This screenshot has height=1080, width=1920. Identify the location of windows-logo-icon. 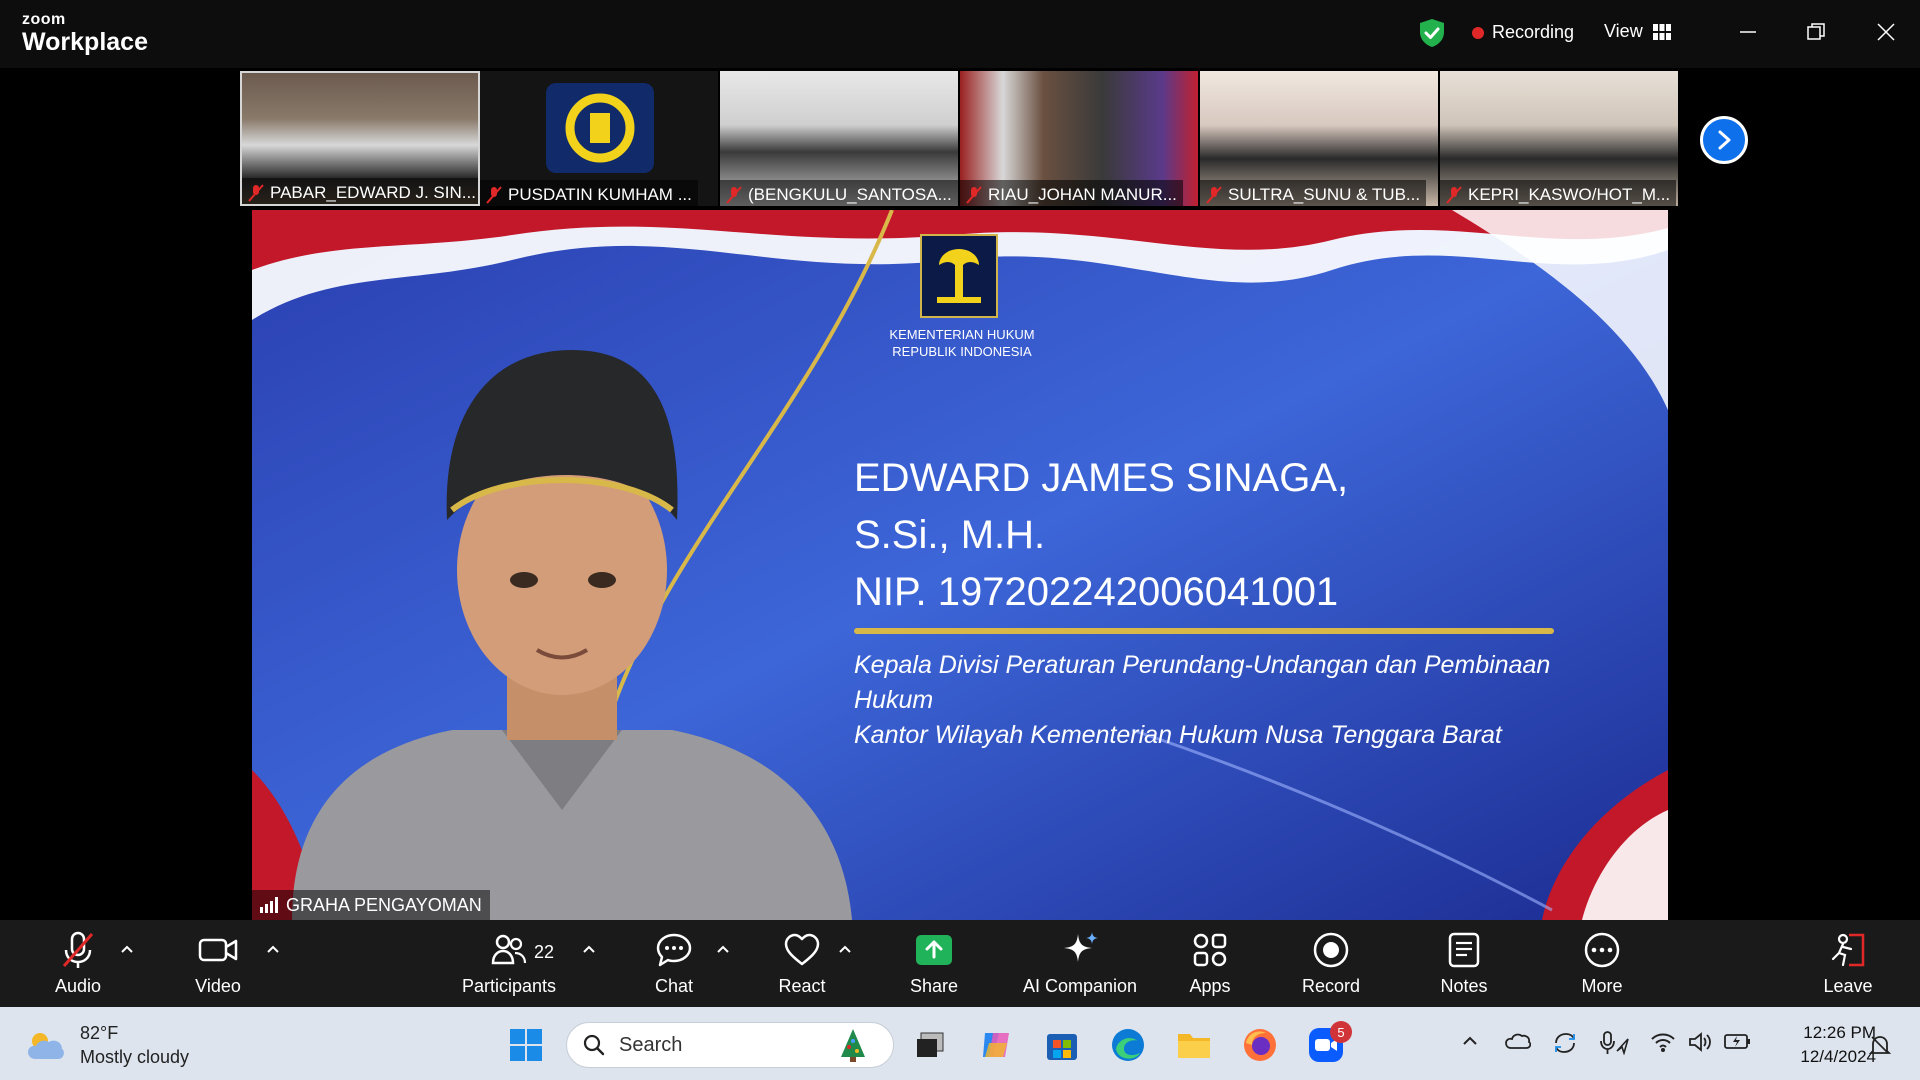
(526, 1045).